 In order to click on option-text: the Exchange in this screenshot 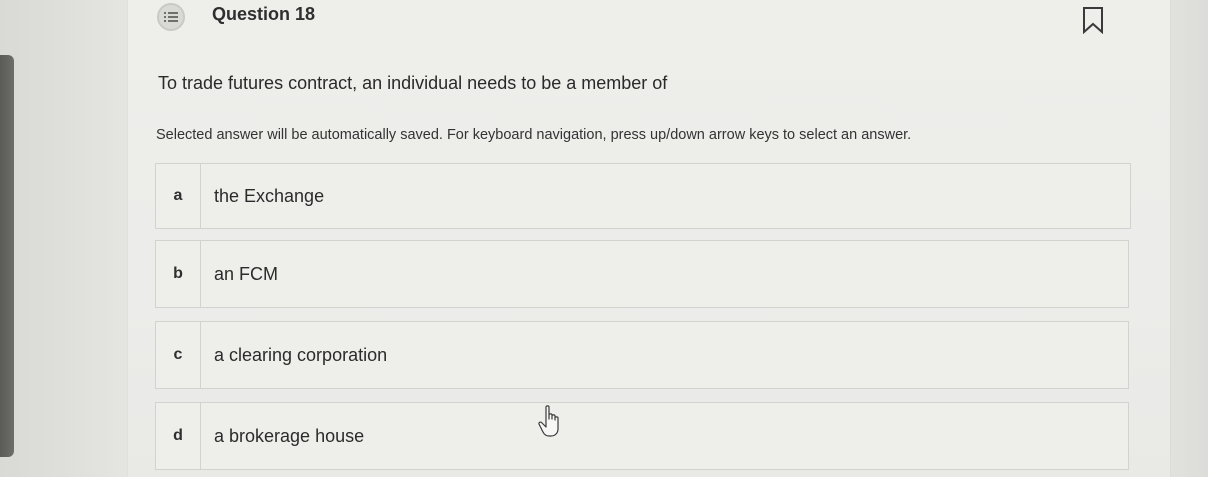, I will do `click(269, 195)`.